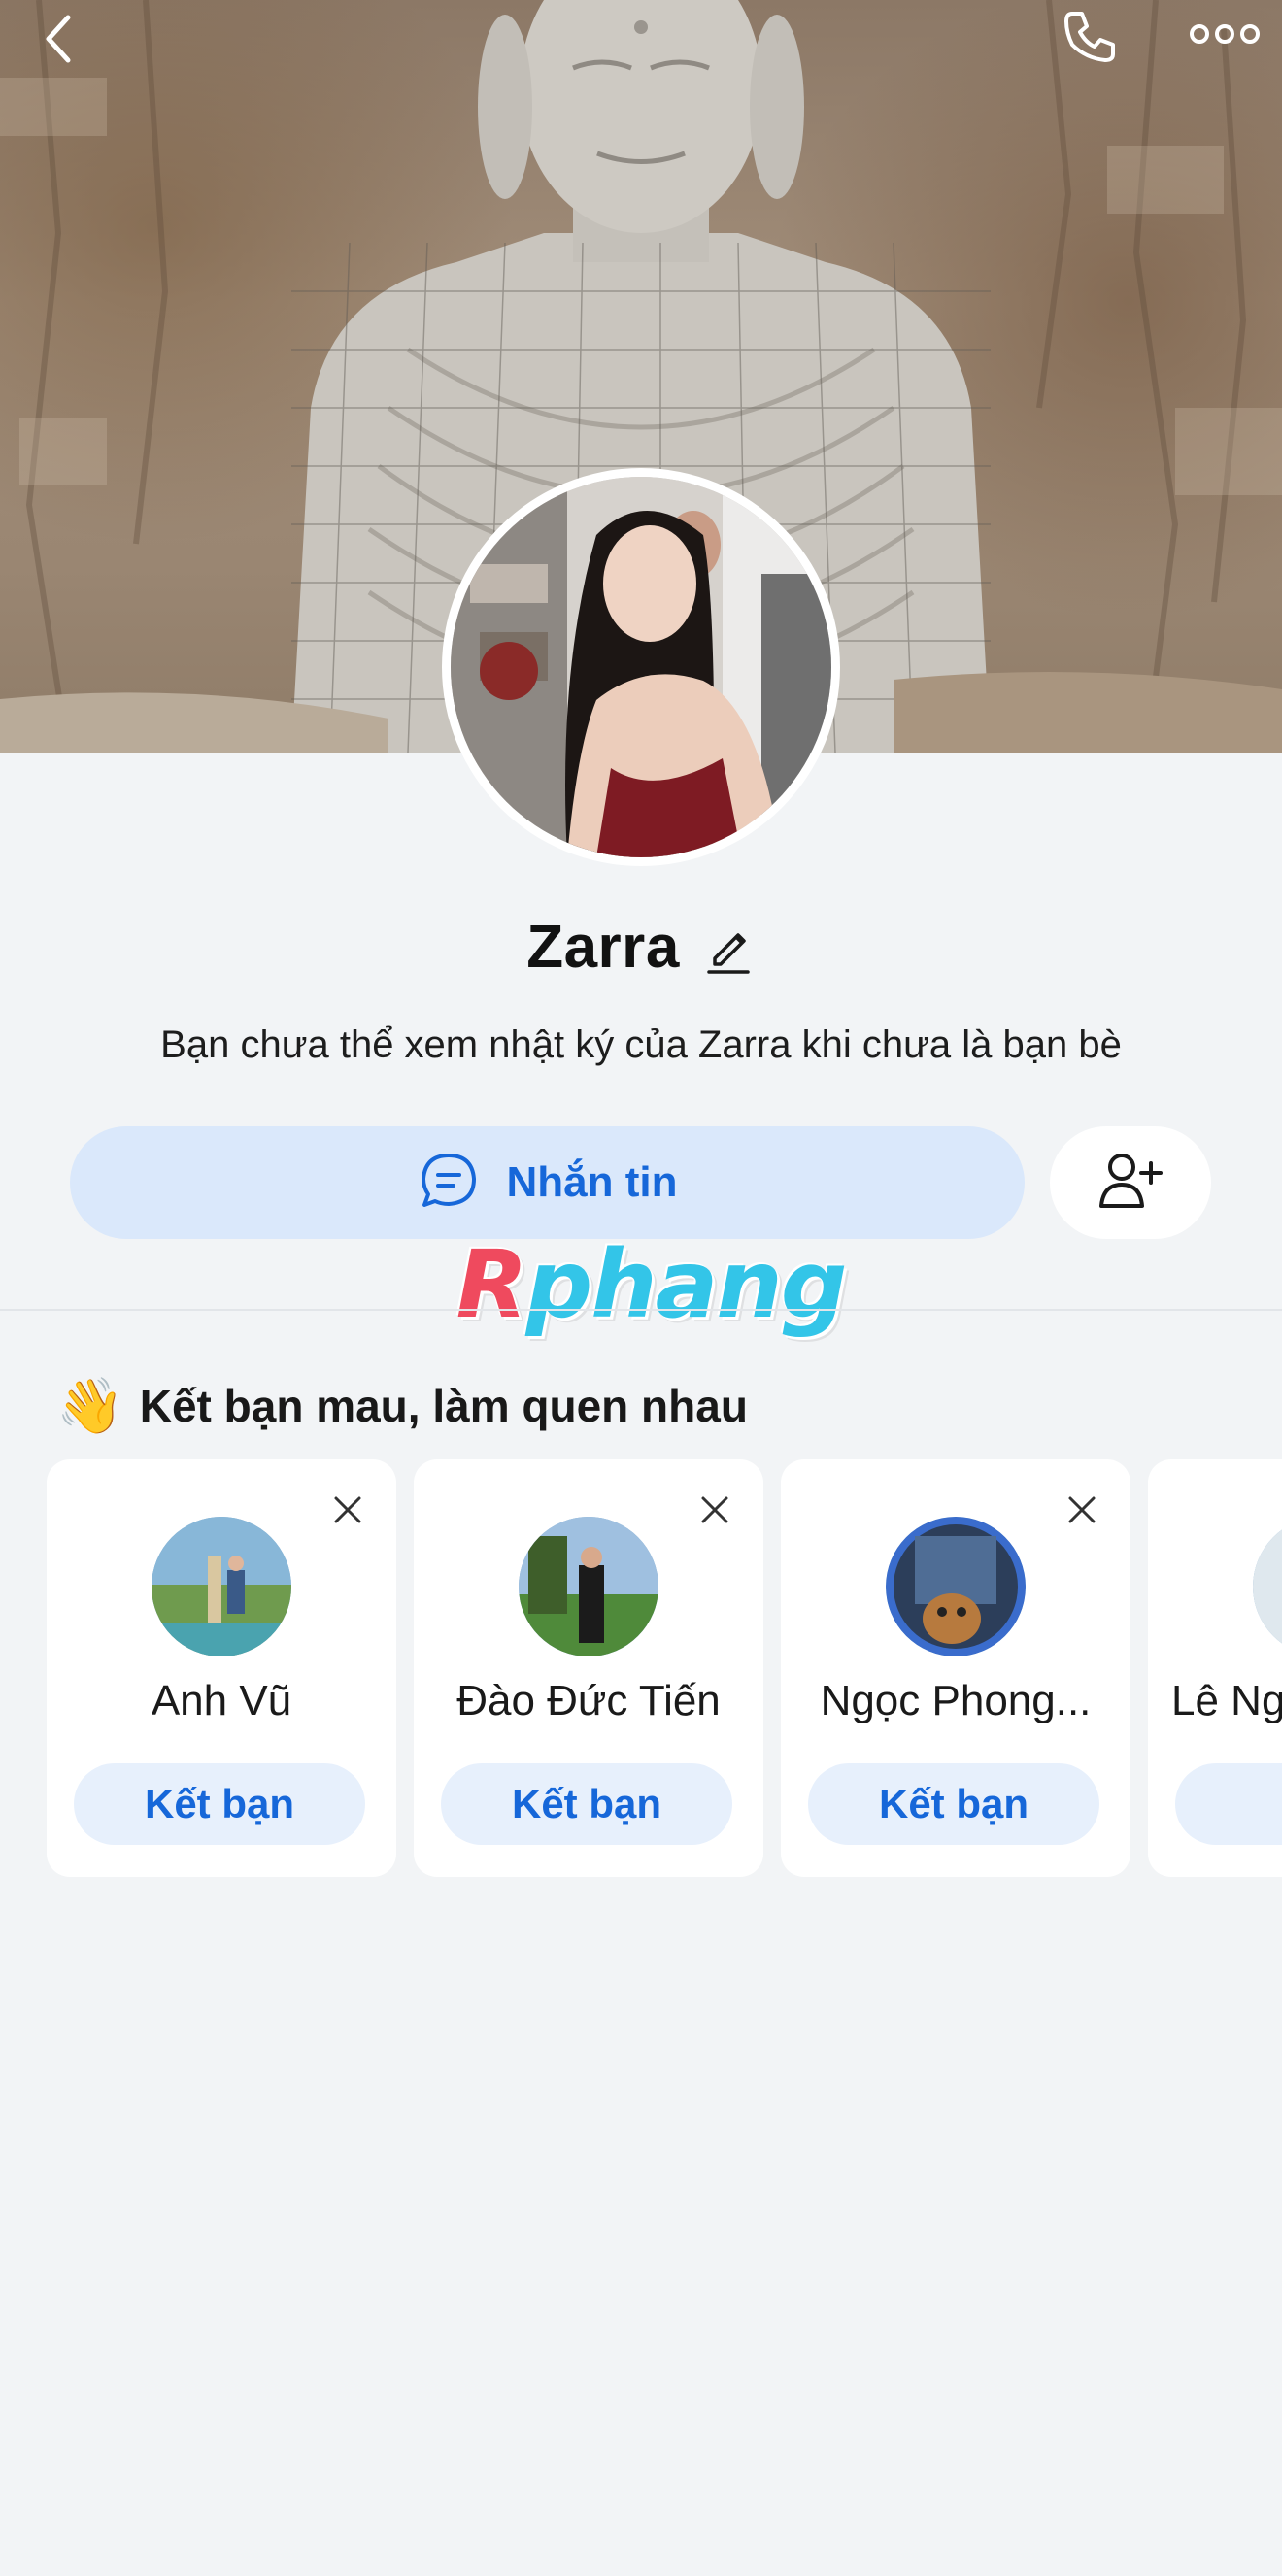 The width and height of the screenshot is (1282, 2576). What do you see at coordinates (449, 1183) in the screenshot?
I see `chat-bubble-icon` at bounding box center [449, 1183].